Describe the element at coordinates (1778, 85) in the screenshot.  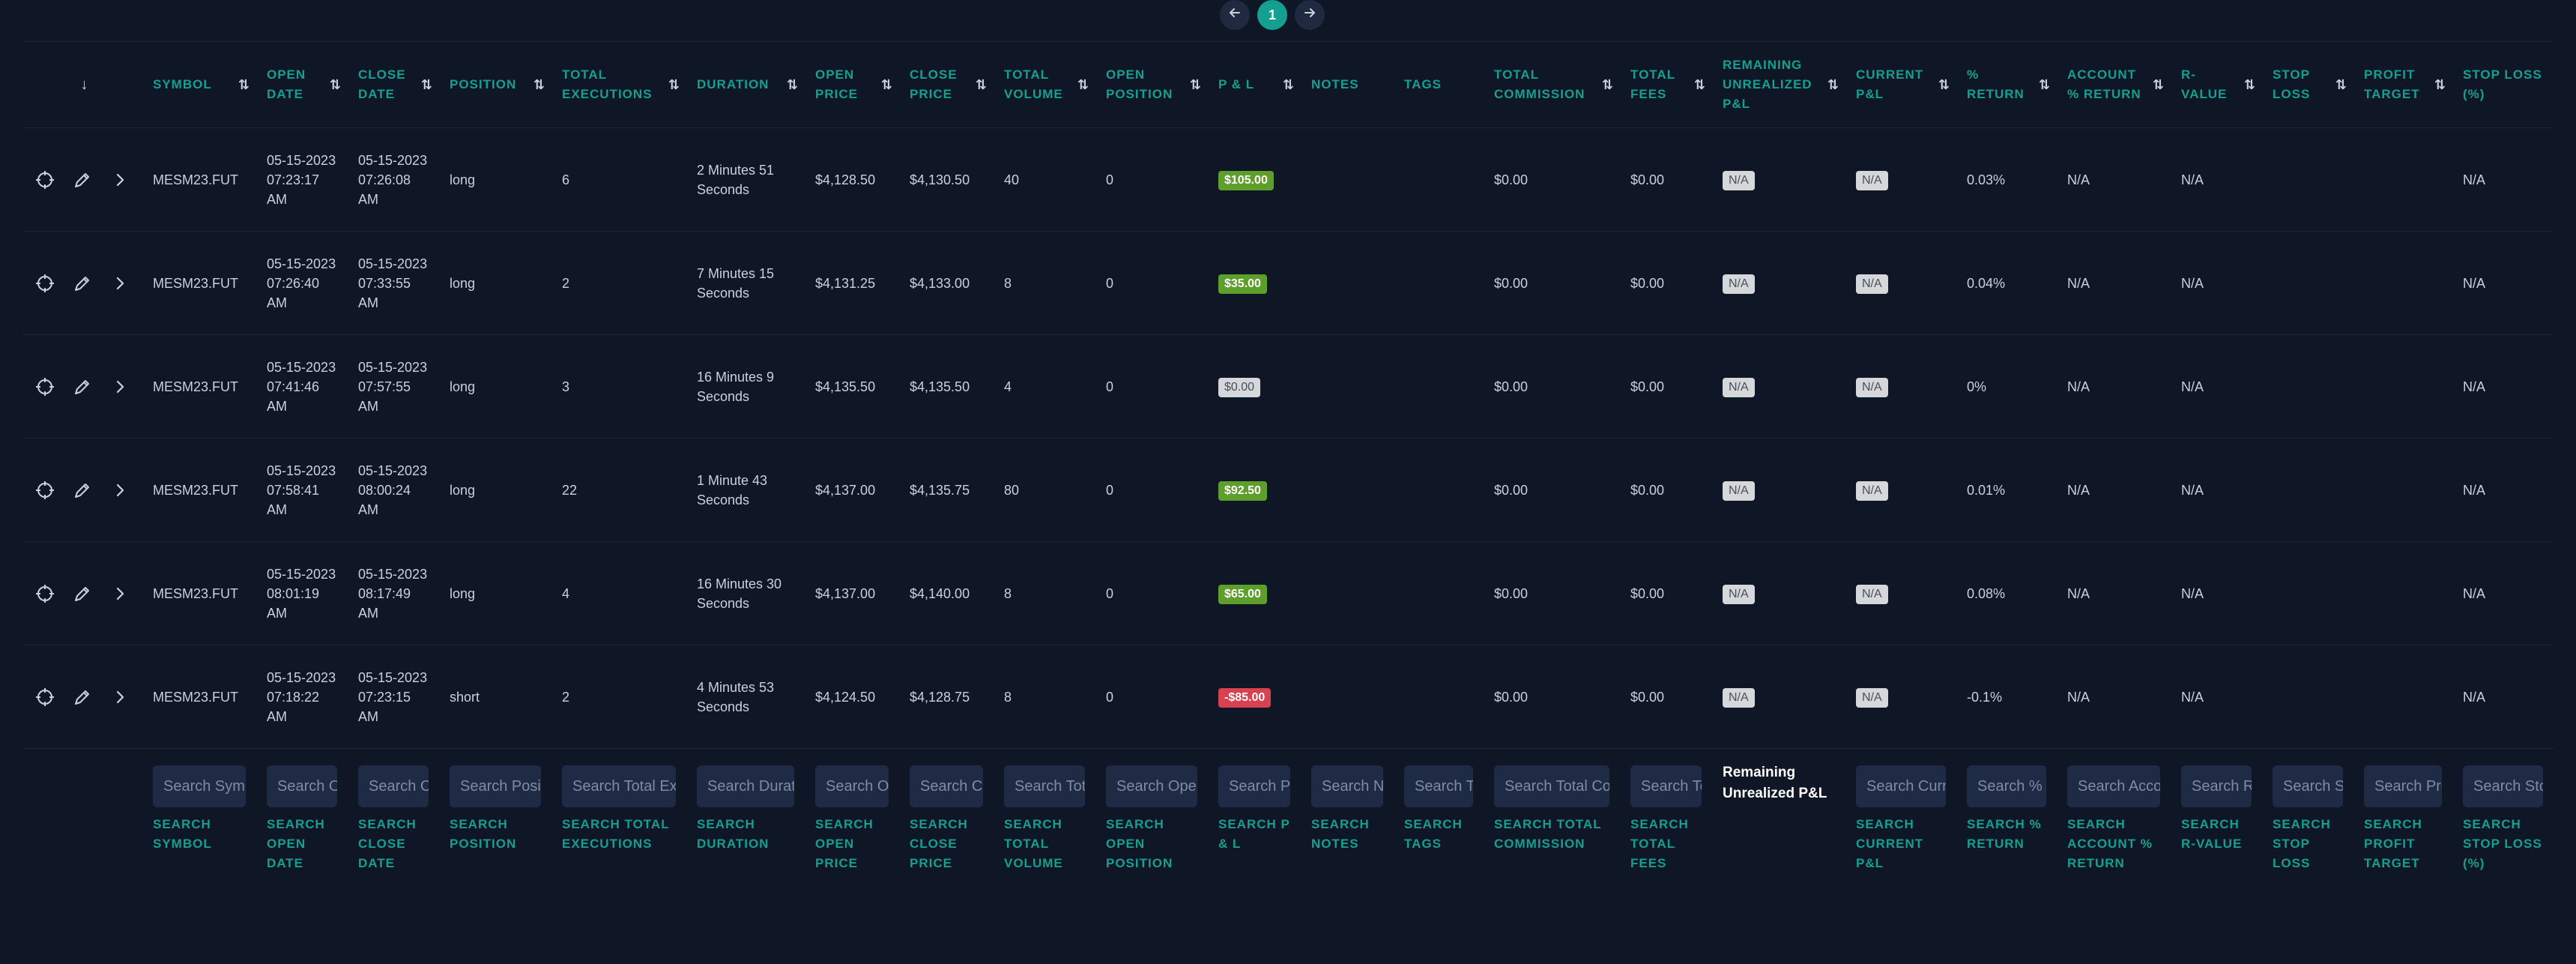
I see `column-header-remaining_unrealized_pnl: REMAINING UNREALIZED P&L ⇅` at that location.